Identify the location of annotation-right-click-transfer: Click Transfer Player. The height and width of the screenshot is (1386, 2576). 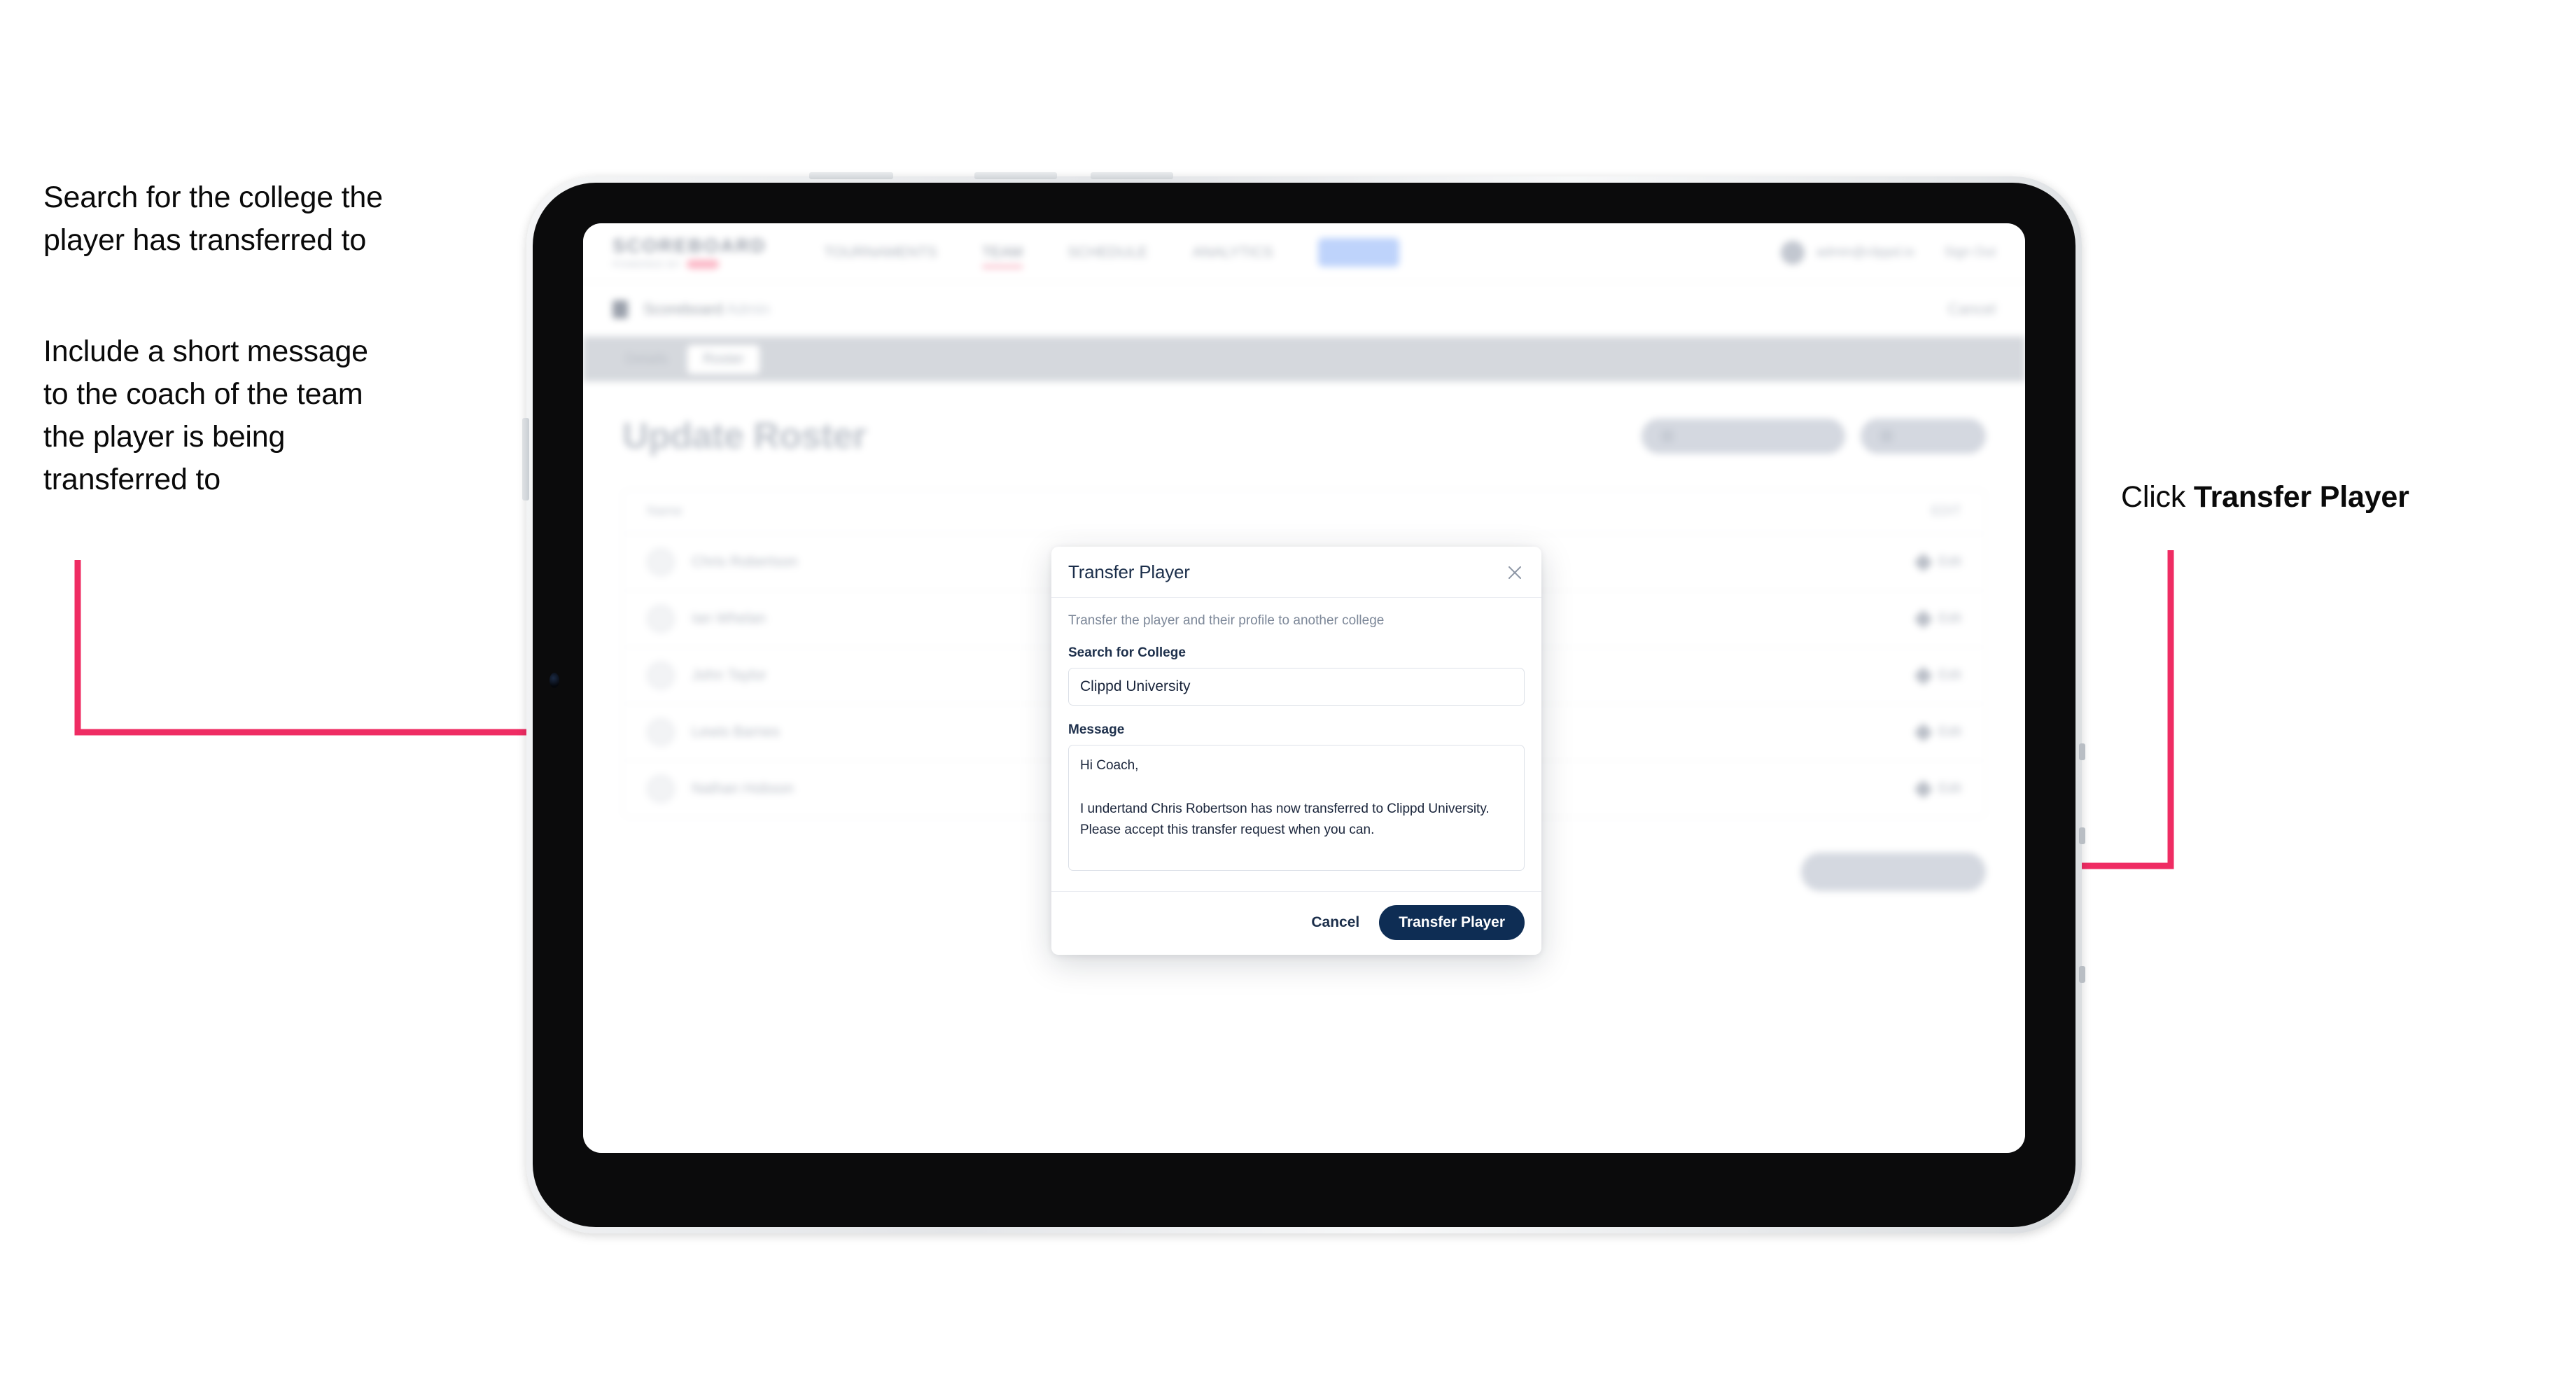
(2338, 497).